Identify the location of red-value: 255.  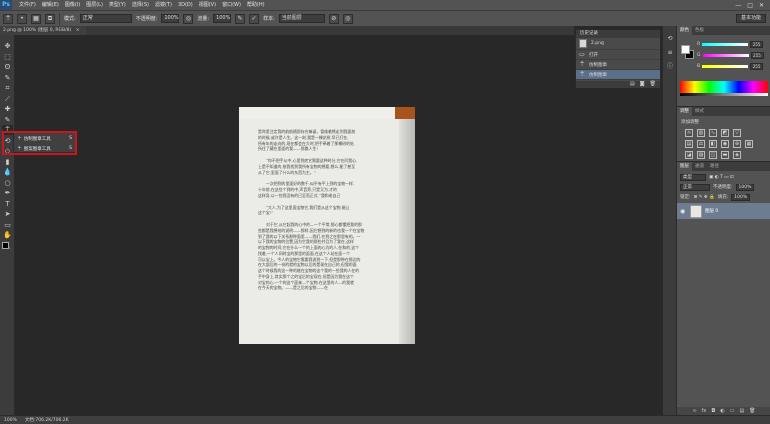
(757, 44).